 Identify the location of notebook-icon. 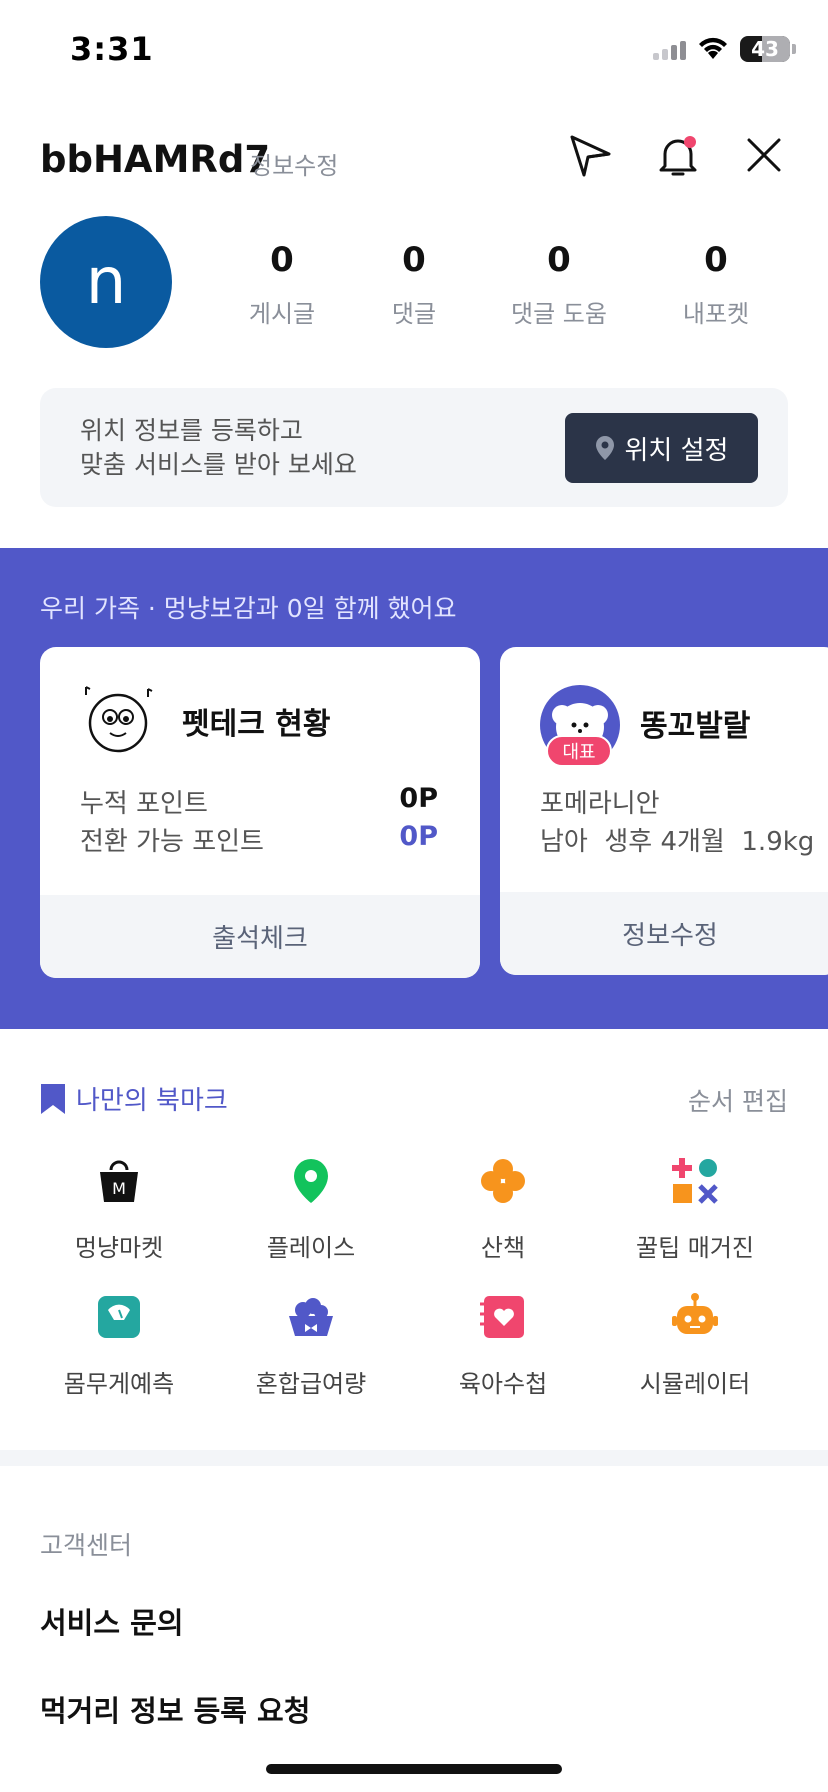
(502, 1317).